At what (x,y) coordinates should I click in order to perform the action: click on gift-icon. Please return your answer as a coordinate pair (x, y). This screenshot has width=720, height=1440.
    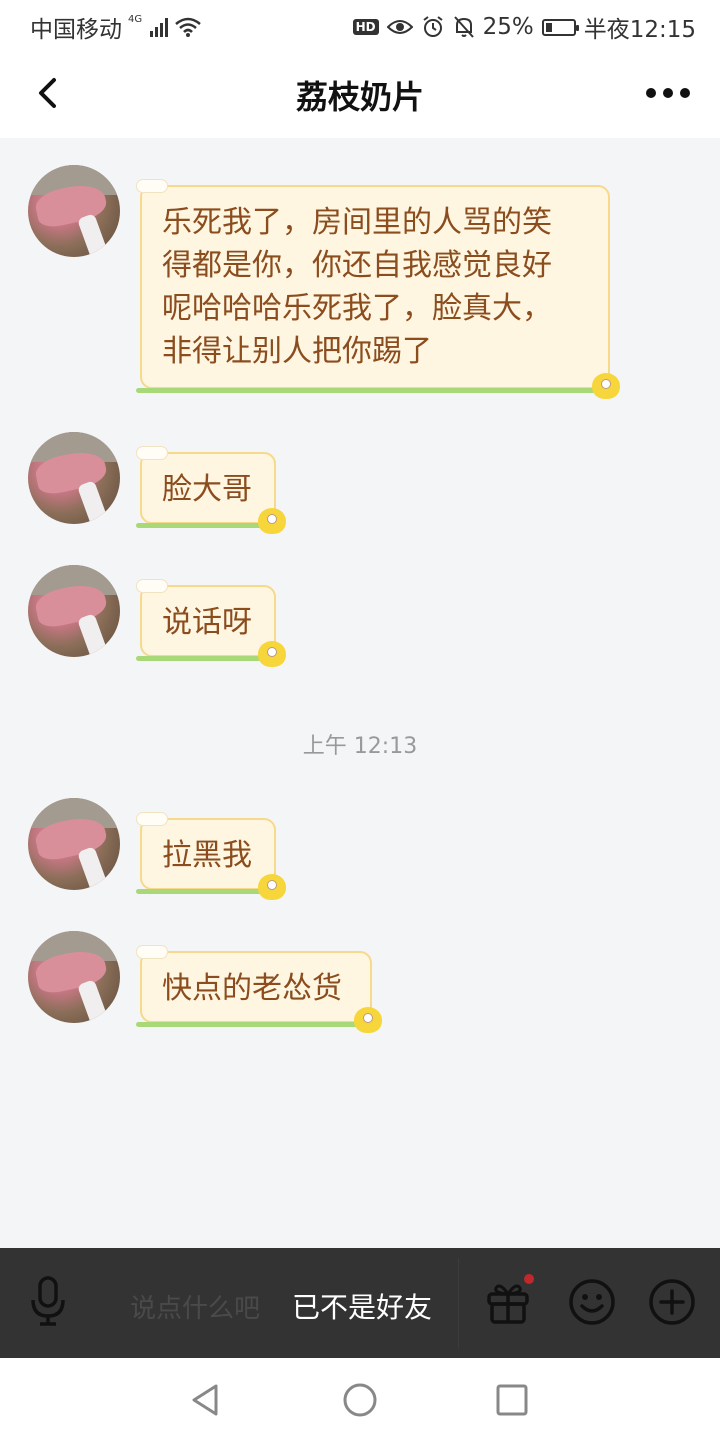
    Looking at the image, I should click on (508, 1304).